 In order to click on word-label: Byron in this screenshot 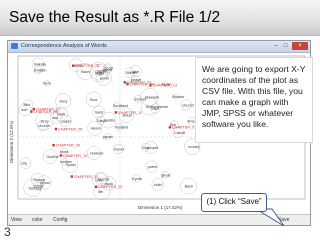, I will do `click(45, 183)`.